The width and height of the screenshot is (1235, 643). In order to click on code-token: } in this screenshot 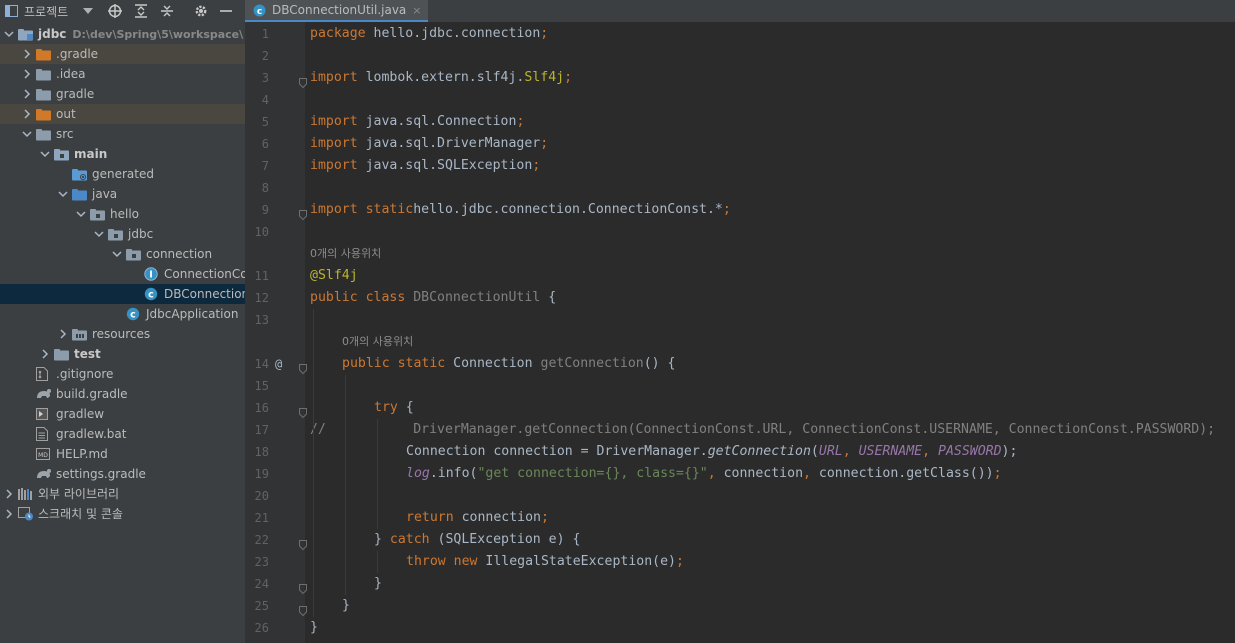, I will do `click(382, 539)`.